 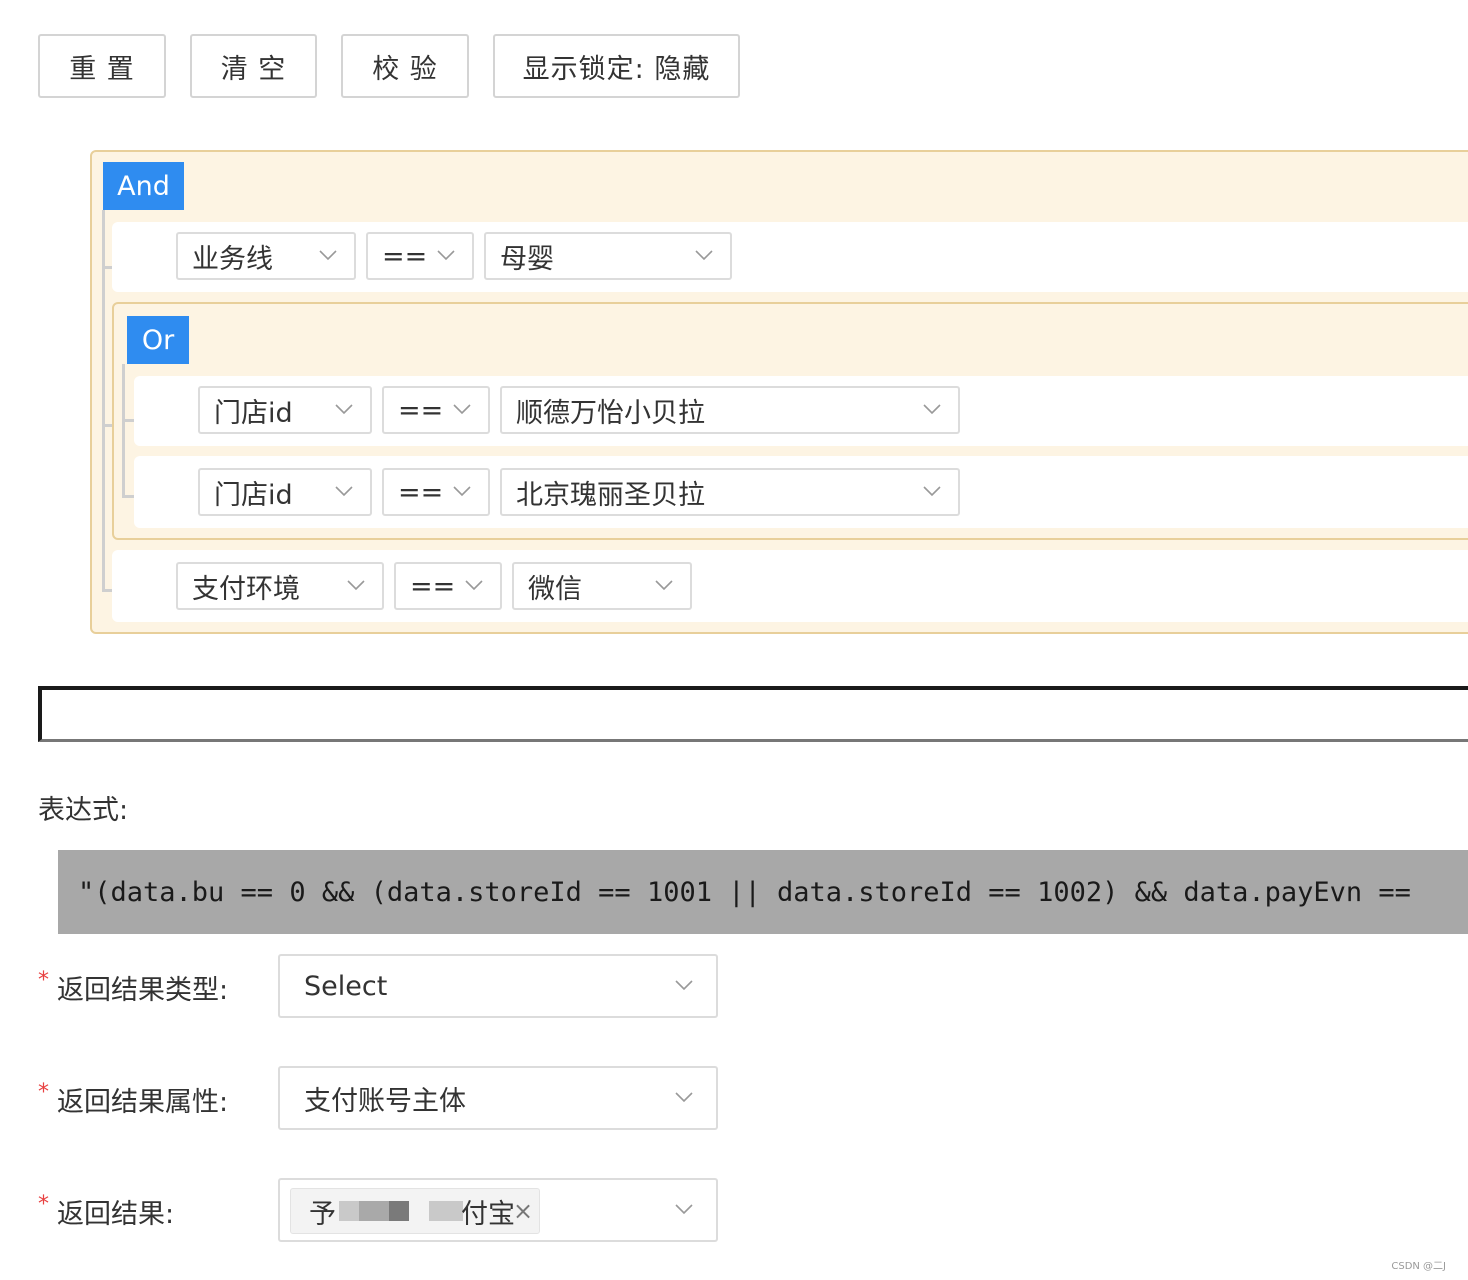 I want to click on result-attr-label: * 返回结果属性:, so click(x=133, y=1099).